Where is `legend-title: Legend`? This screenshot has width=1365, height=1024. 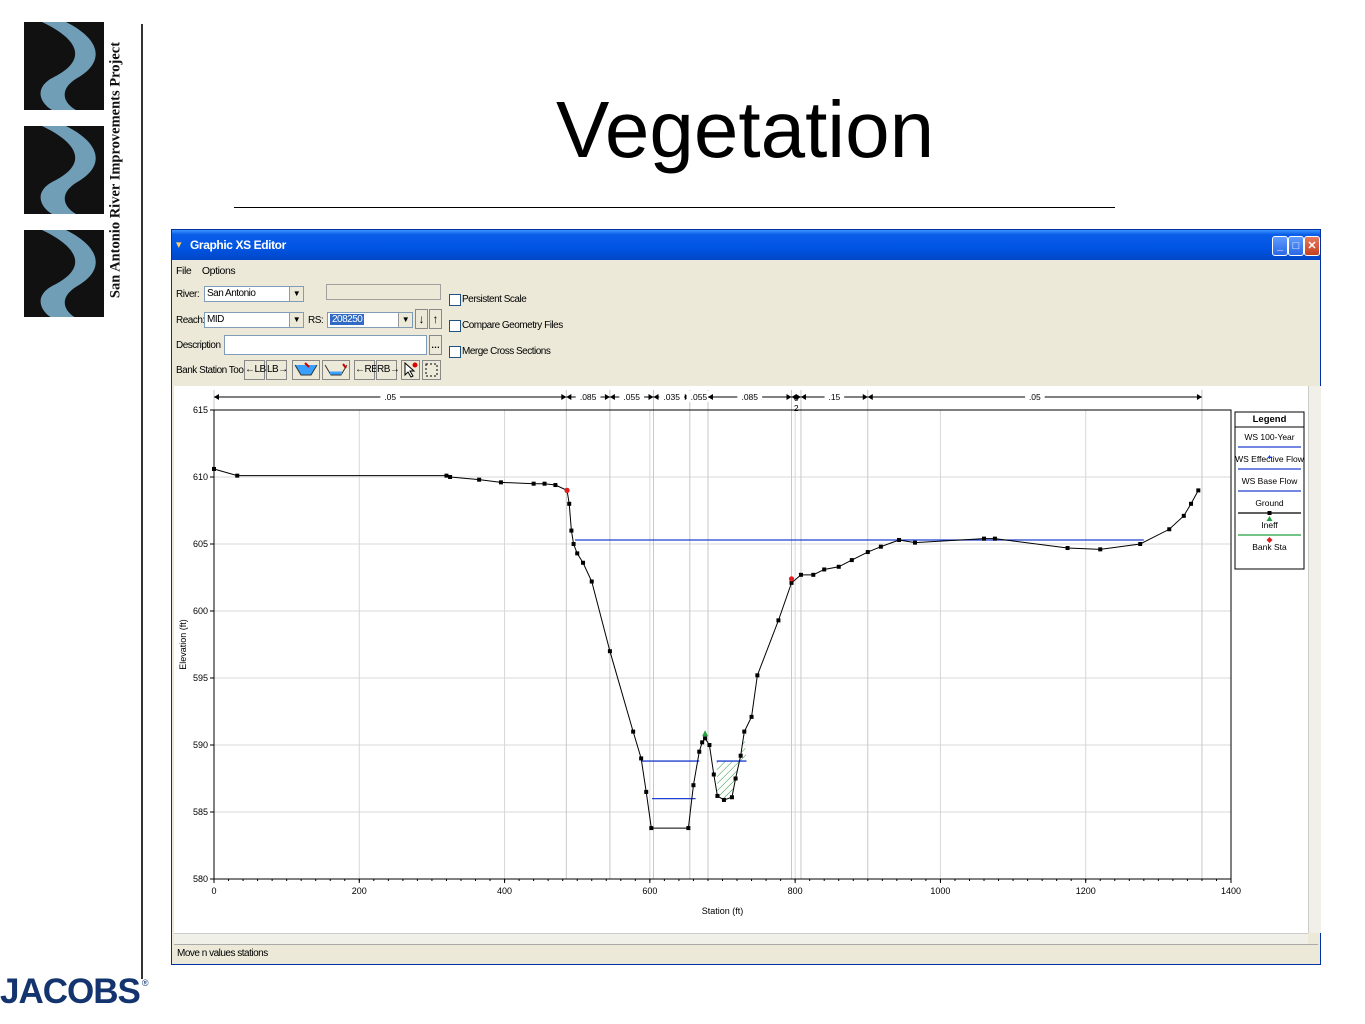
legend-title: Legend is located at coordinates (1270, 419).